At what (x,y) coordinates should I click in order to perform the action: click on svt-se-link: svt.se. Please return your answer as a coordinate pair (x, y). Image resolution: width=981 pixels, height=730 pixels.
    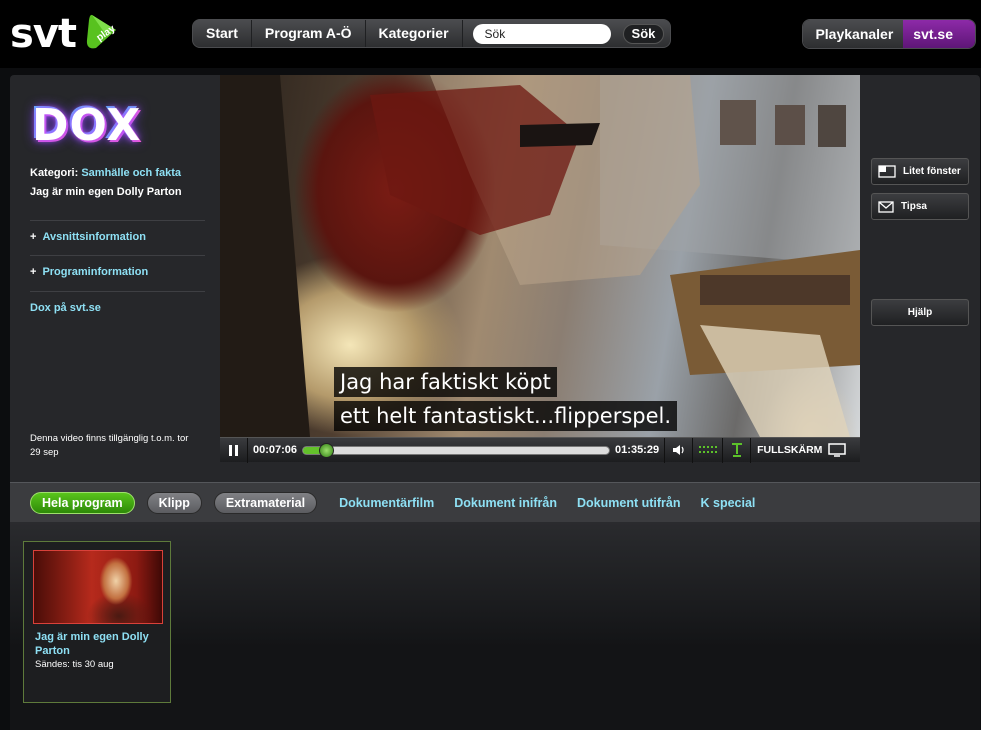
    Looking at the image, I should click on (939, 34).